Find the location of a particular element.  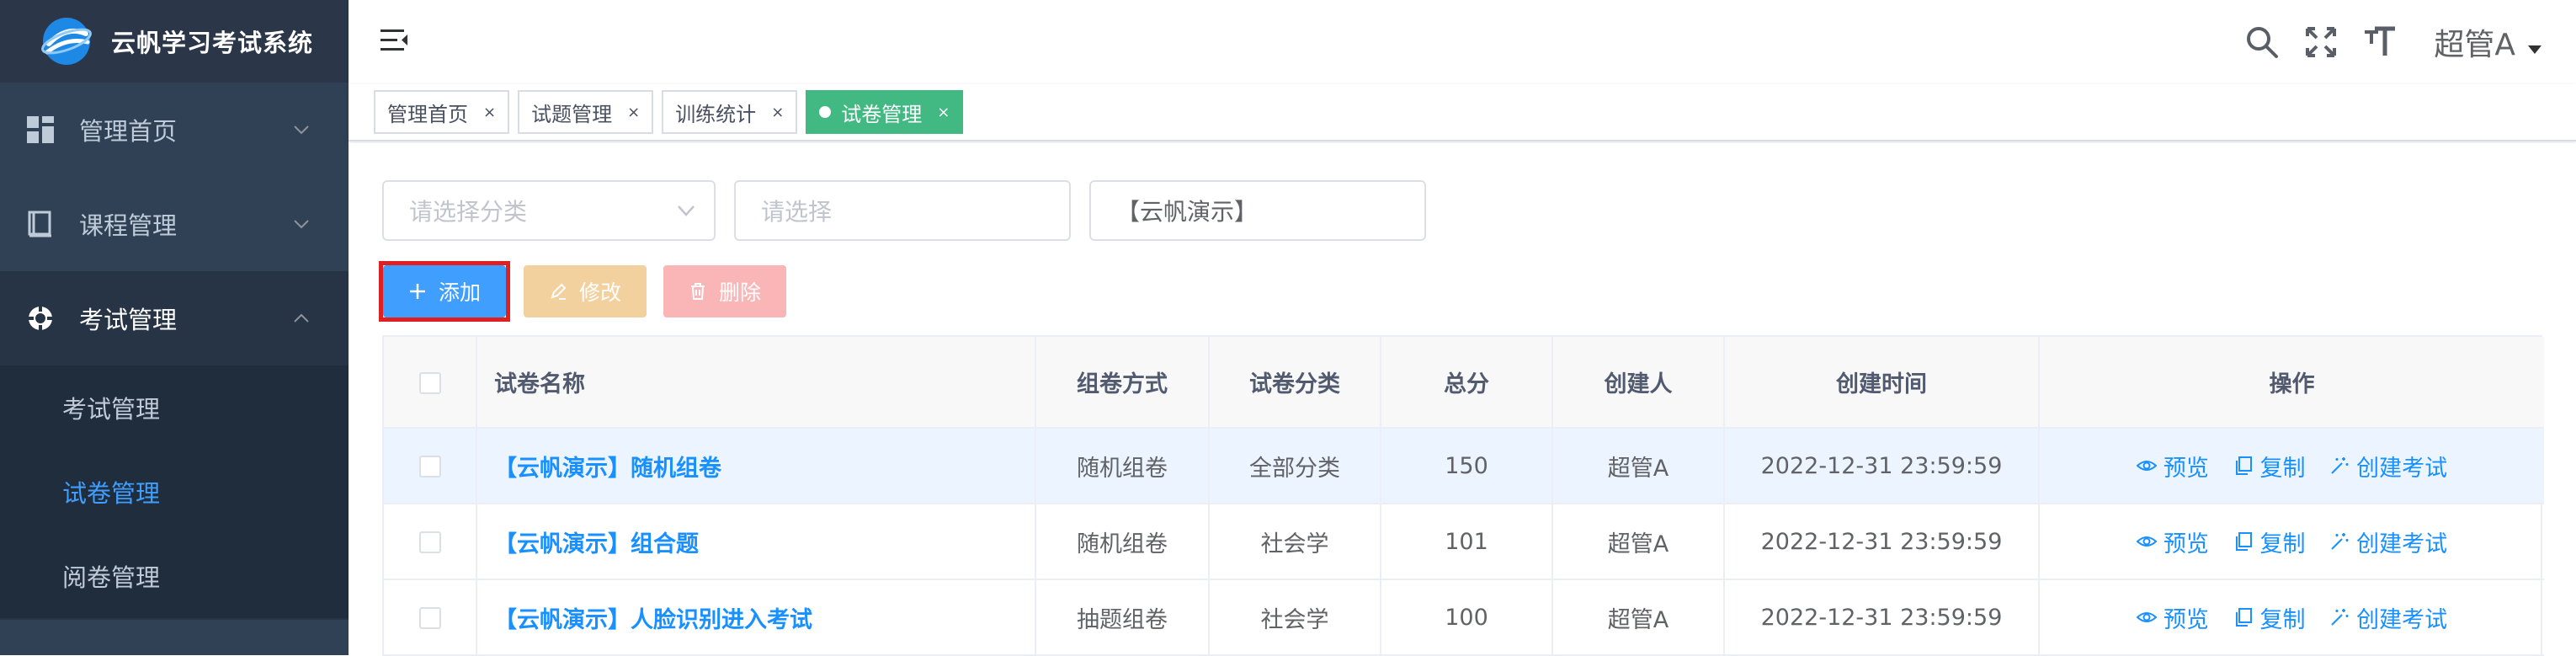

score-cell: 101 is located at coordinates (1467, 542).